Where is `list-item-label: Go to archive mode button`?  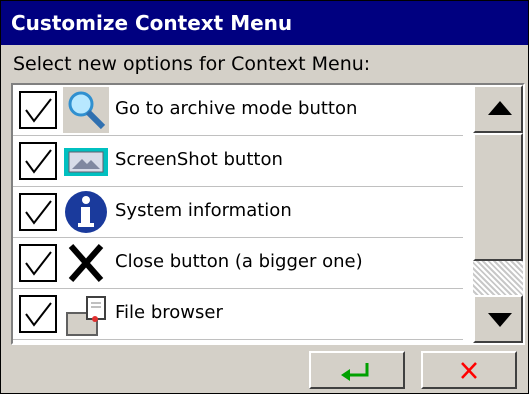
list-item-label: Go to archive mode button is located at coordinates (236, 108).